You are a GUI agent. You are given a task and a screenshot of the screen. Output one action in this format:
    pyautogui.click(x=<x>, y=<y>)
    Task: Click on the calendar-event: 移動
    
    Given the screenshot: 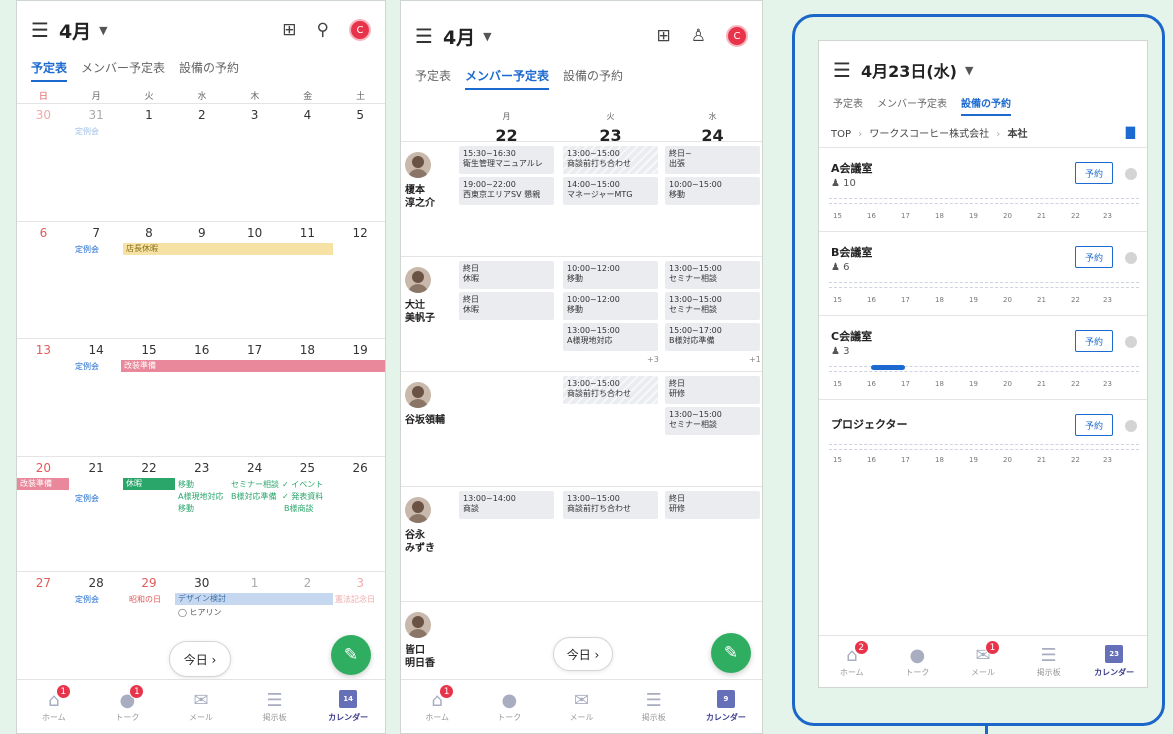 What is the action you would take?
    pyautogui.click(x=186, y=508)
    